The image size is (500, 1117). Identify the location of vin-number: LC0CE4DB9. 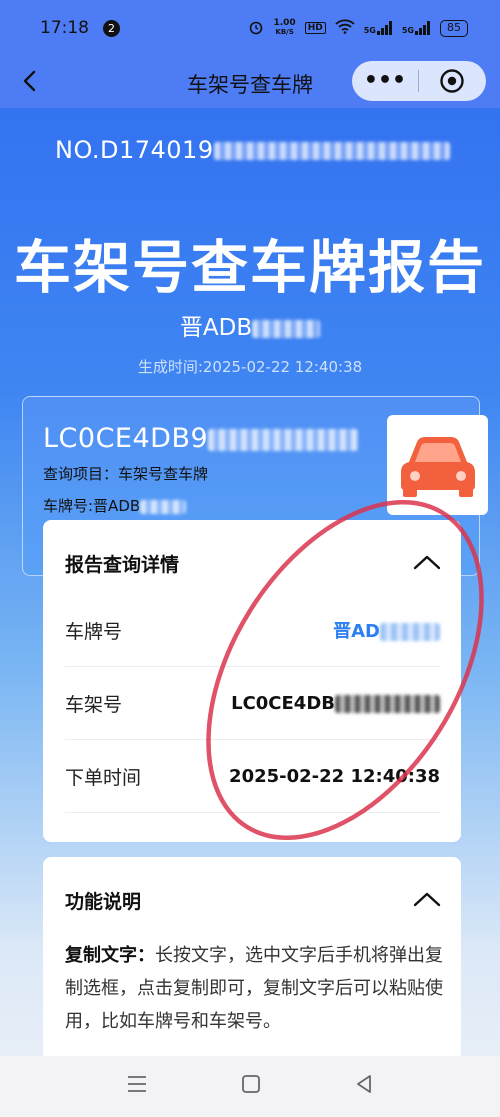
(201, 438).